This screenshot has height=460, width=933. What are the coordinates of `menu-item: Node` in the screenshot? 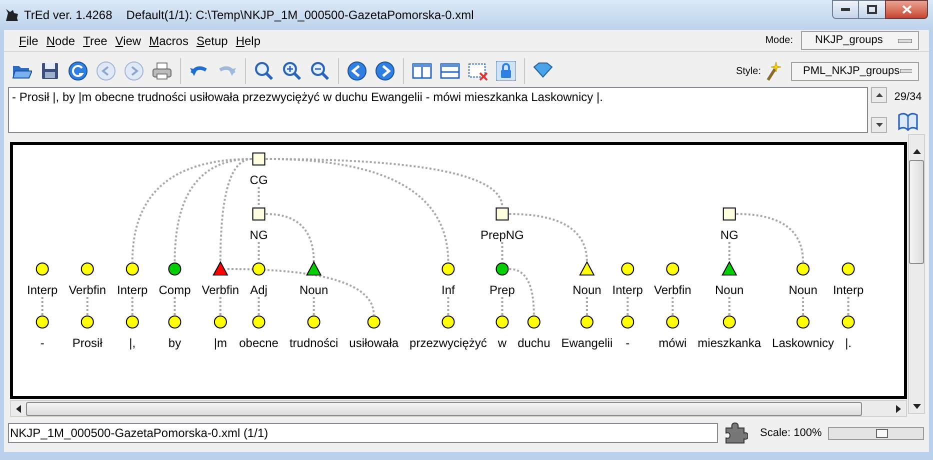 It's located at (61, 41).